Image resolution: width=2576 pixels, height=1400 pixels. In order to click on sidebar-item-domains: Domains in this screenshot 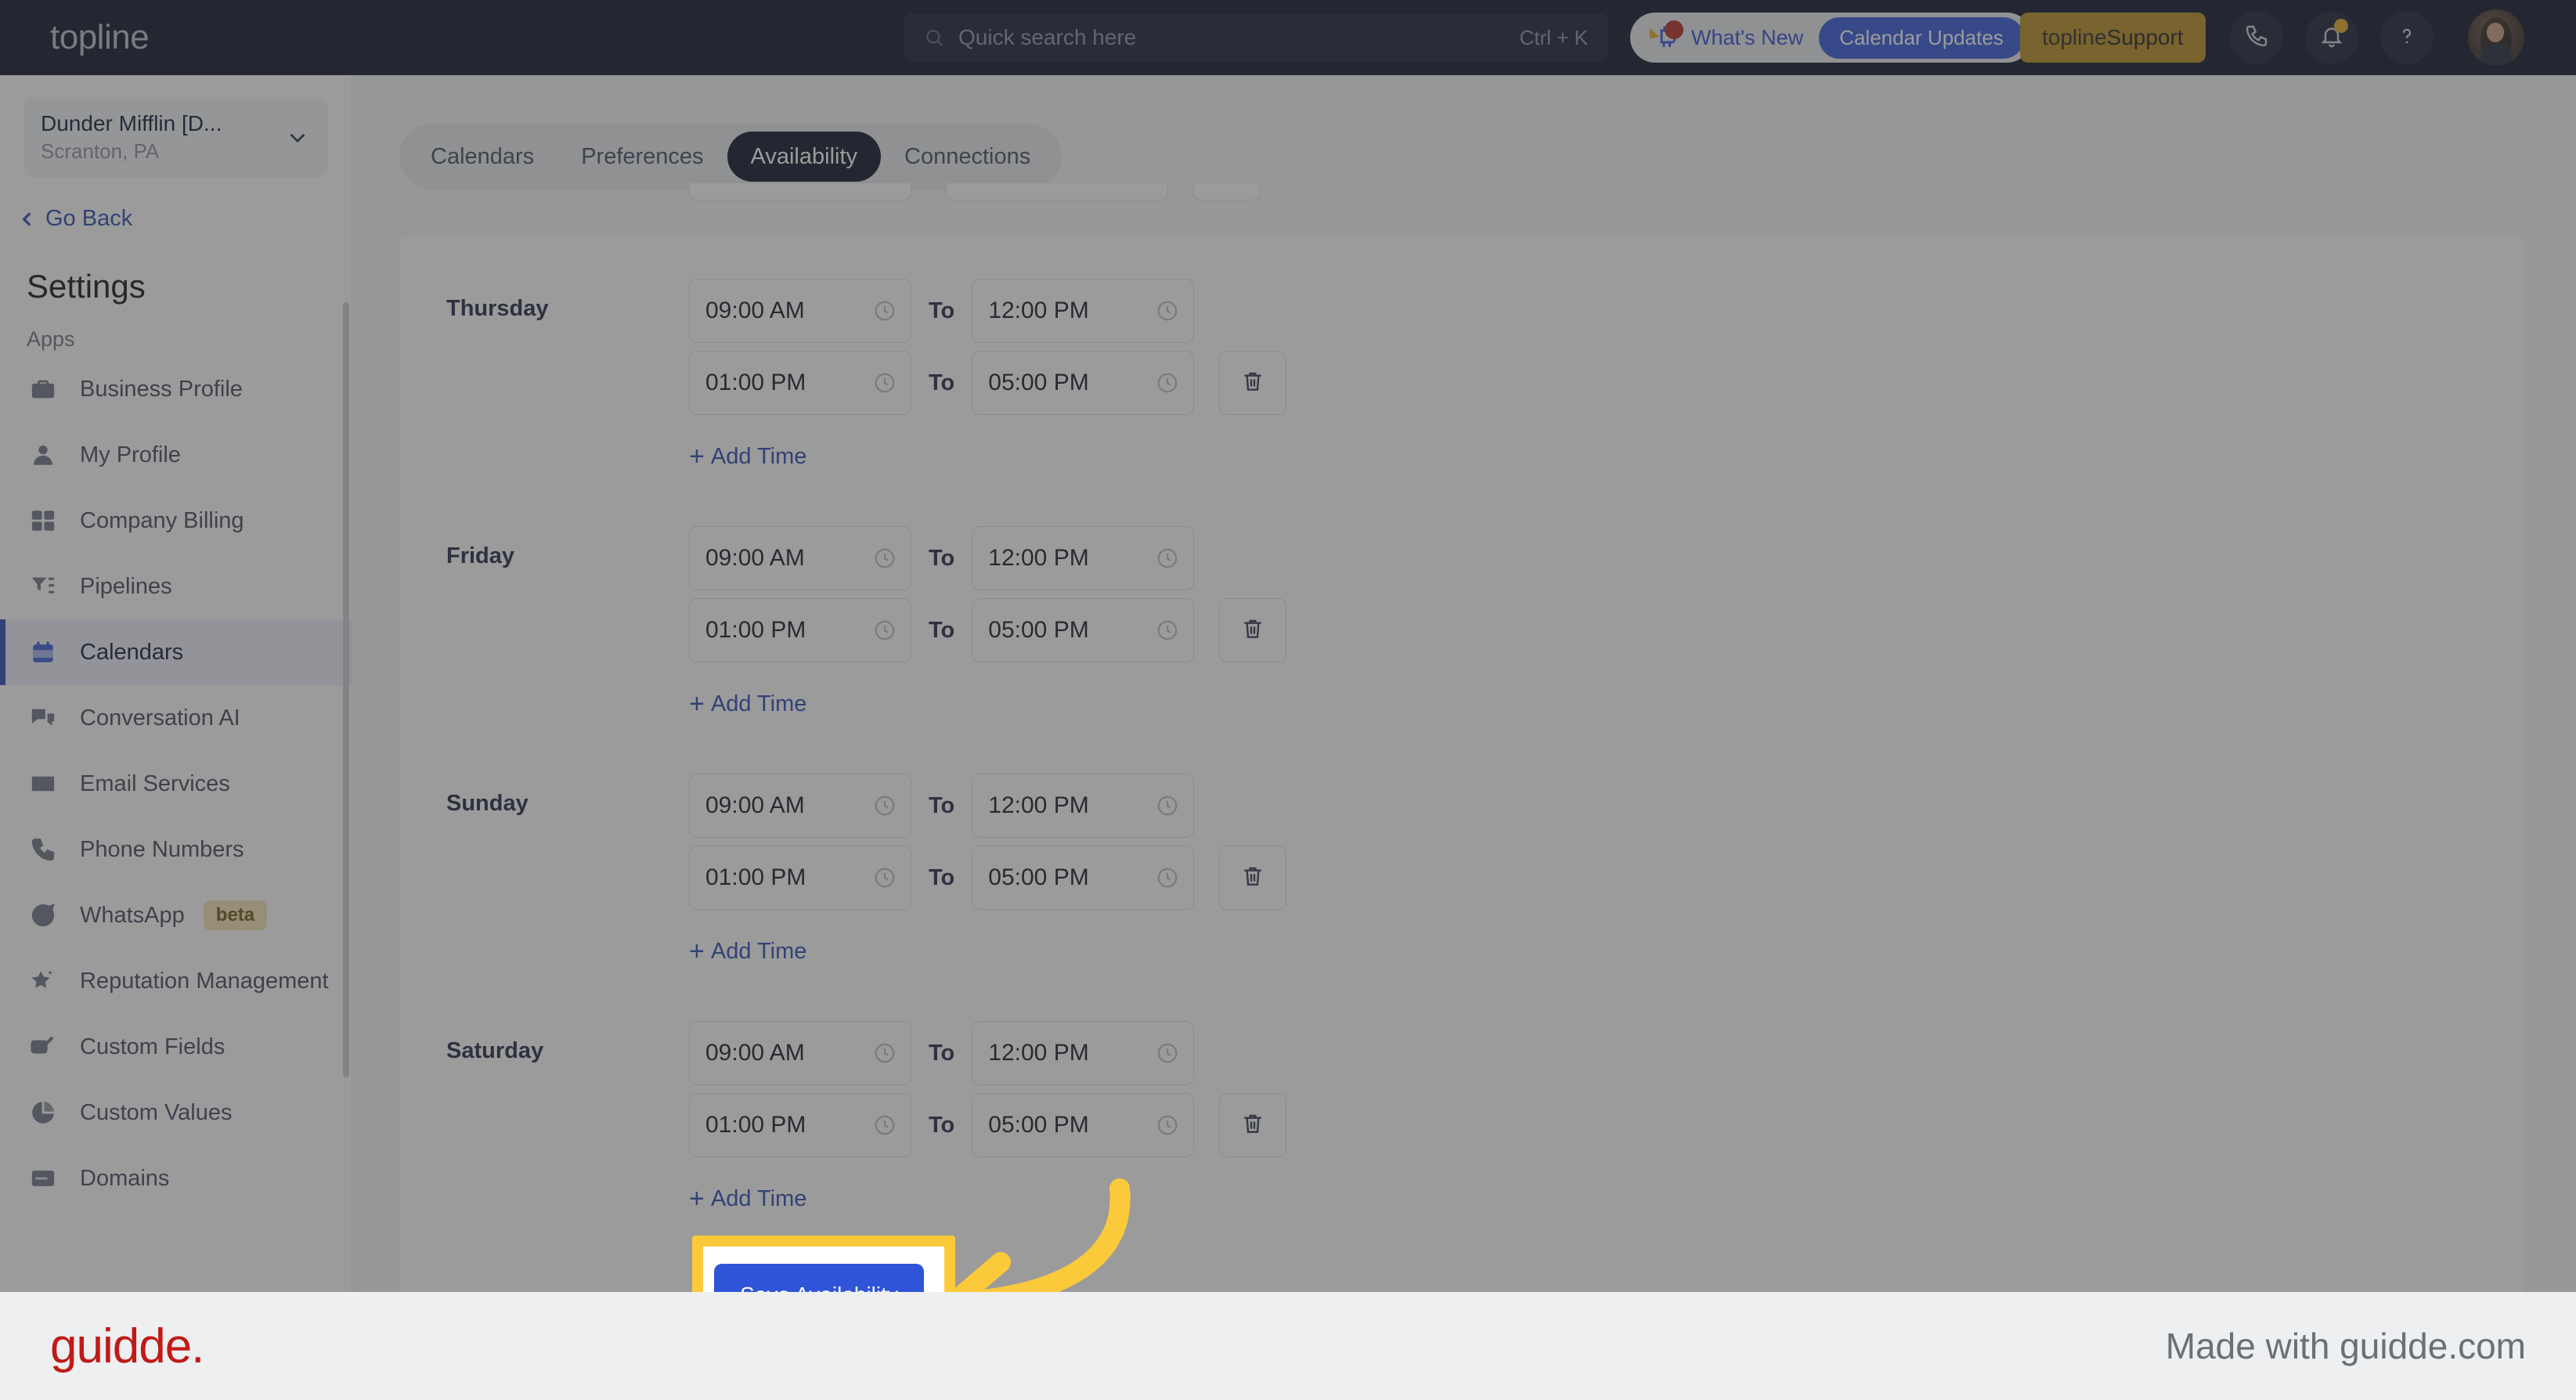, I will do `click(176, 1178)`.